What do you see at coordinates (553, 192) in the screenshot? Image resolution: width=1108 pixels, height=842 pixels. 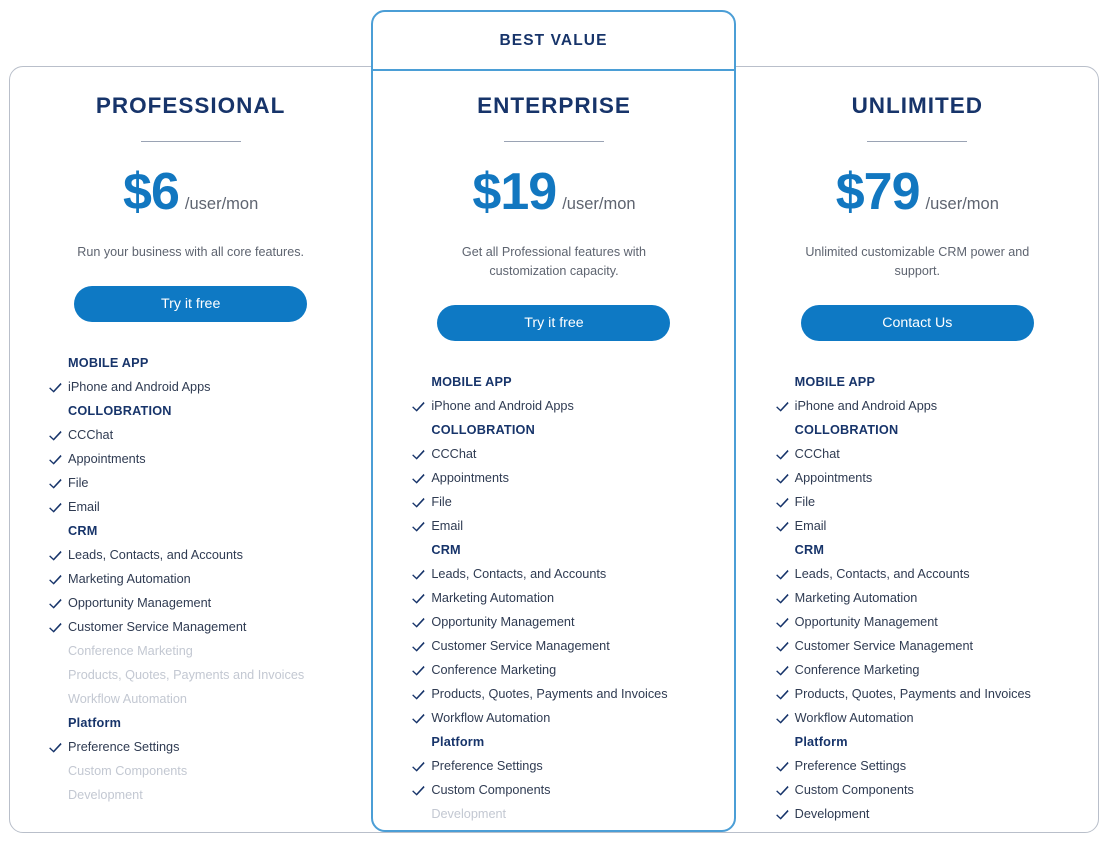 I see `price-row: $19/user/mon` at bounding box center [553, 192].